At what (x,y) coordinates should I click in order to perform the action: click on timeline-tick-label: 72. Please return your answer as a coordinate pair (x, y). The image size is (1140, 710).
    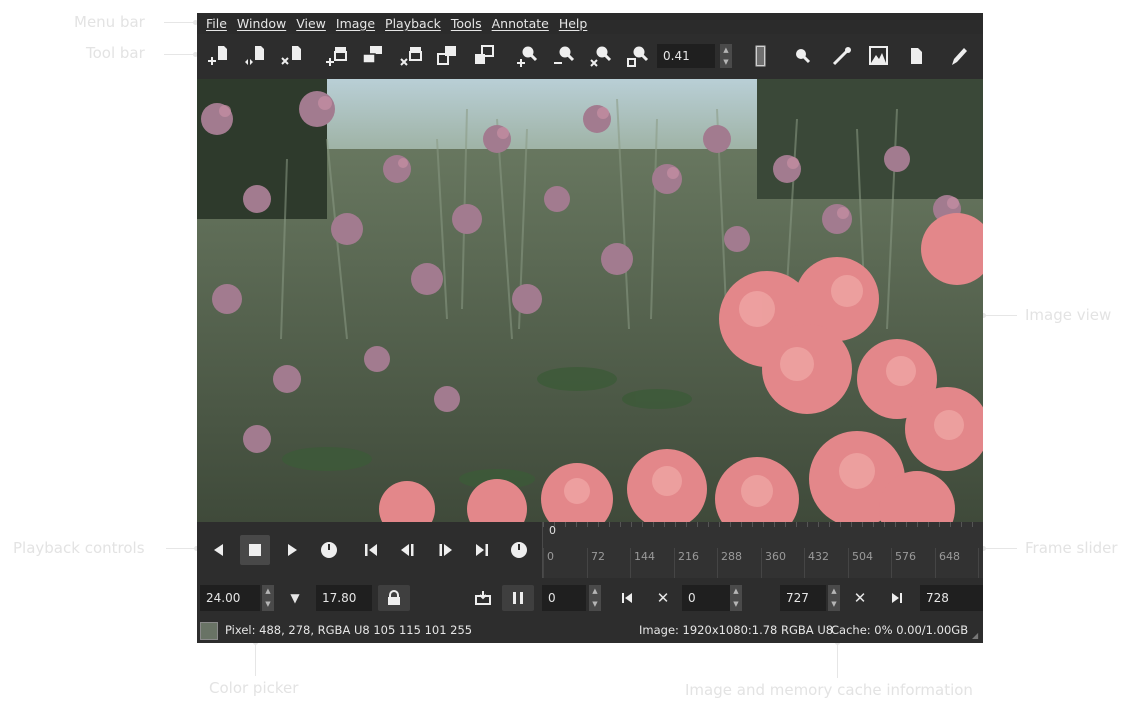
    Looking at the image, I should click on (598, 556).